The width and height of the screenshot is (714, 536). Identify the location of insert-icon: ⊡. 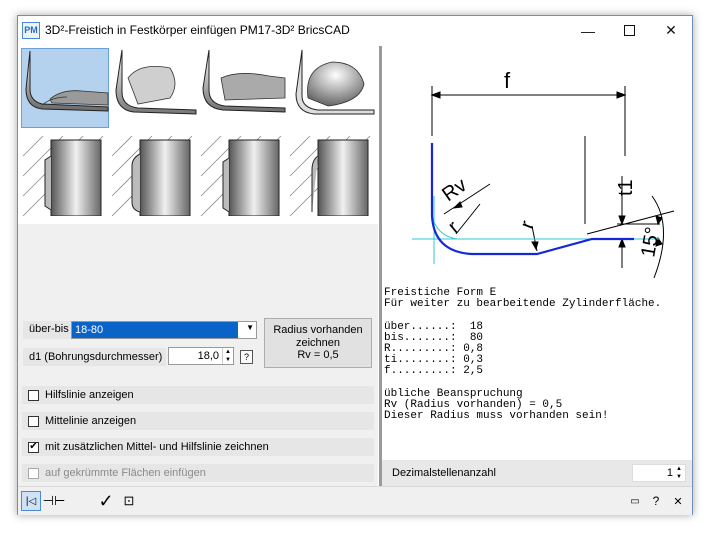
(129, 501).